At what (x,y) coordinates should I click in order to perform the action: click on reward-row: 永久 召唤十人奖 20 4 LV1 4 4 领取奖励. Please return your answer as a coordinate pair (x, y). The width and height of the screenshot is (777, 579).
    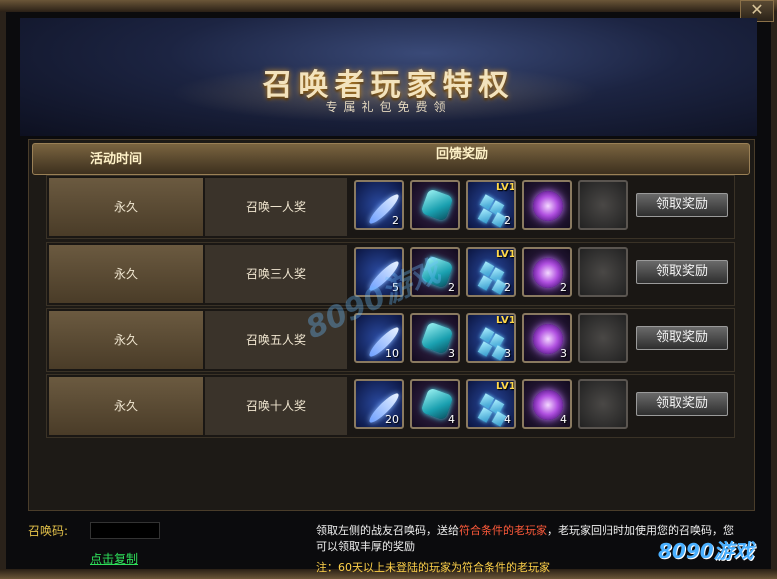
    Looking at the image, I should click on (390, 406).